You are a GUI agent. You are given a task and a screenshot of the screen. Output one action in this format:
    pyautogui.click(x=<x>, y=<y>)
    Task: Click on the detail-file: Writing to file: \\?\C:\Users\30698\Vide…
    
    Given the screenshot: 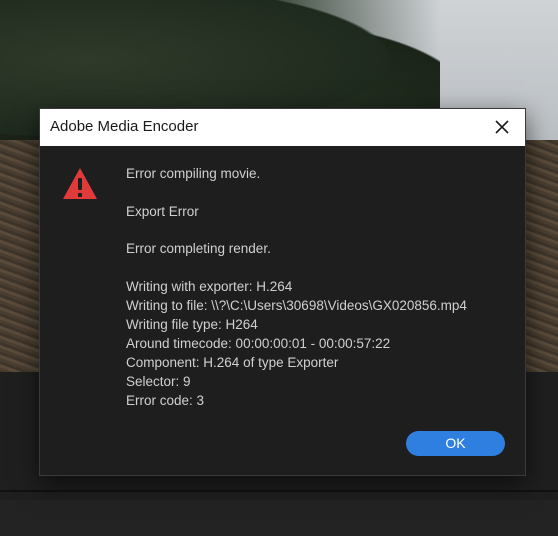 What is the action you would take?
    pyautogui.click(x=296, y=305)
    